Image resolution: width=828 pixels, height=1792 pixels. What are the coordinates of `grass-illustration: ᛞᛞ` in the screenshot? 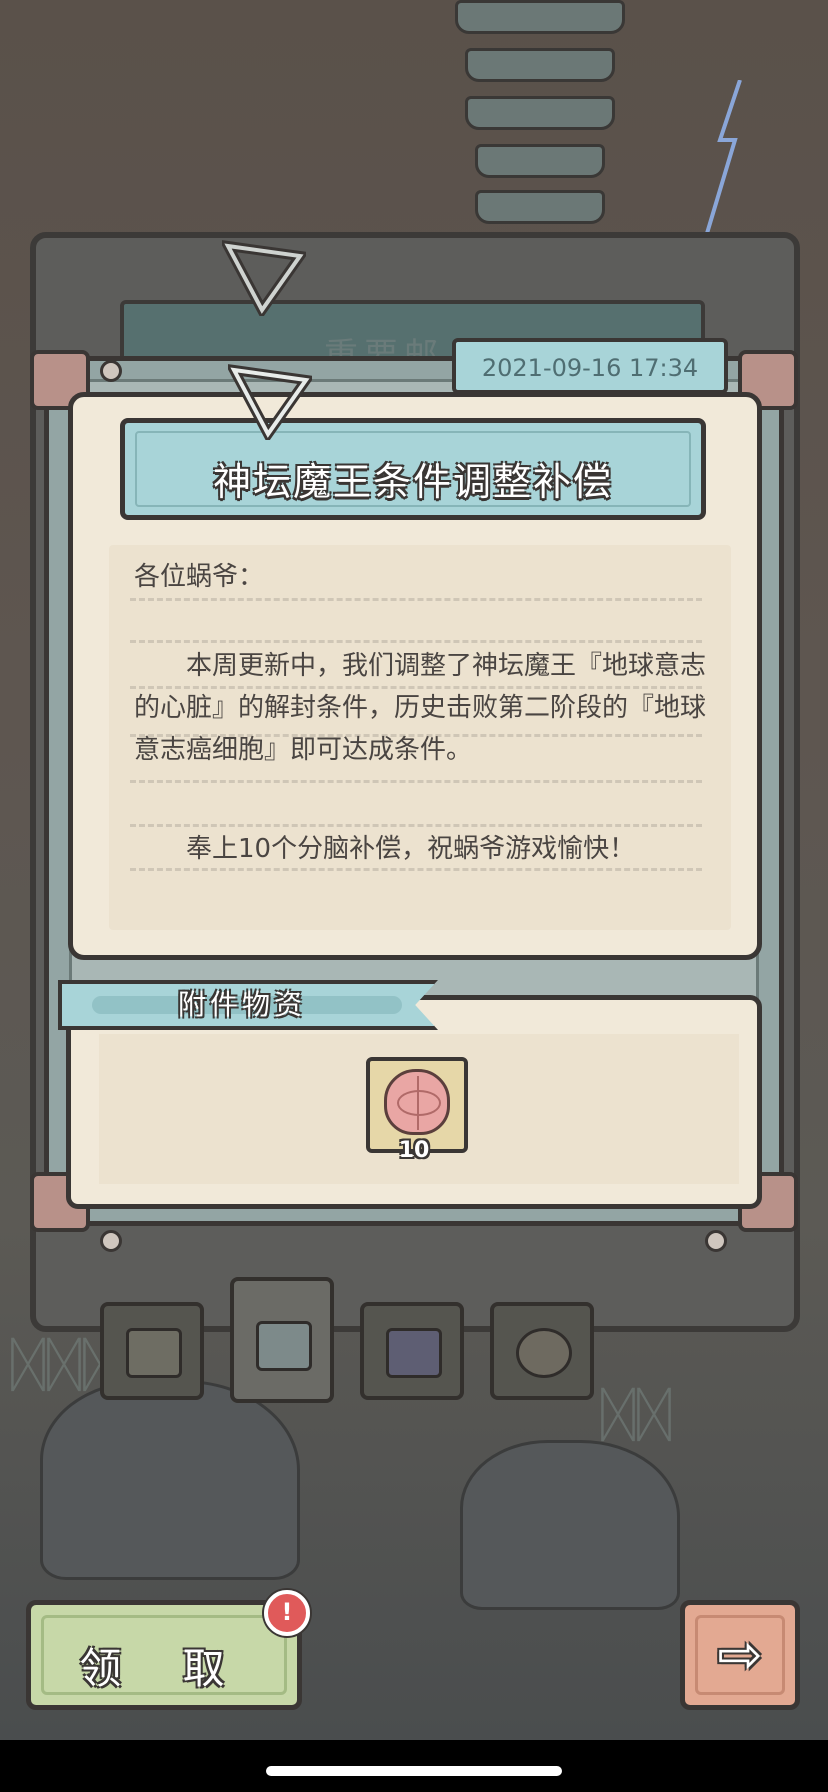 It's located at (636, 1415).